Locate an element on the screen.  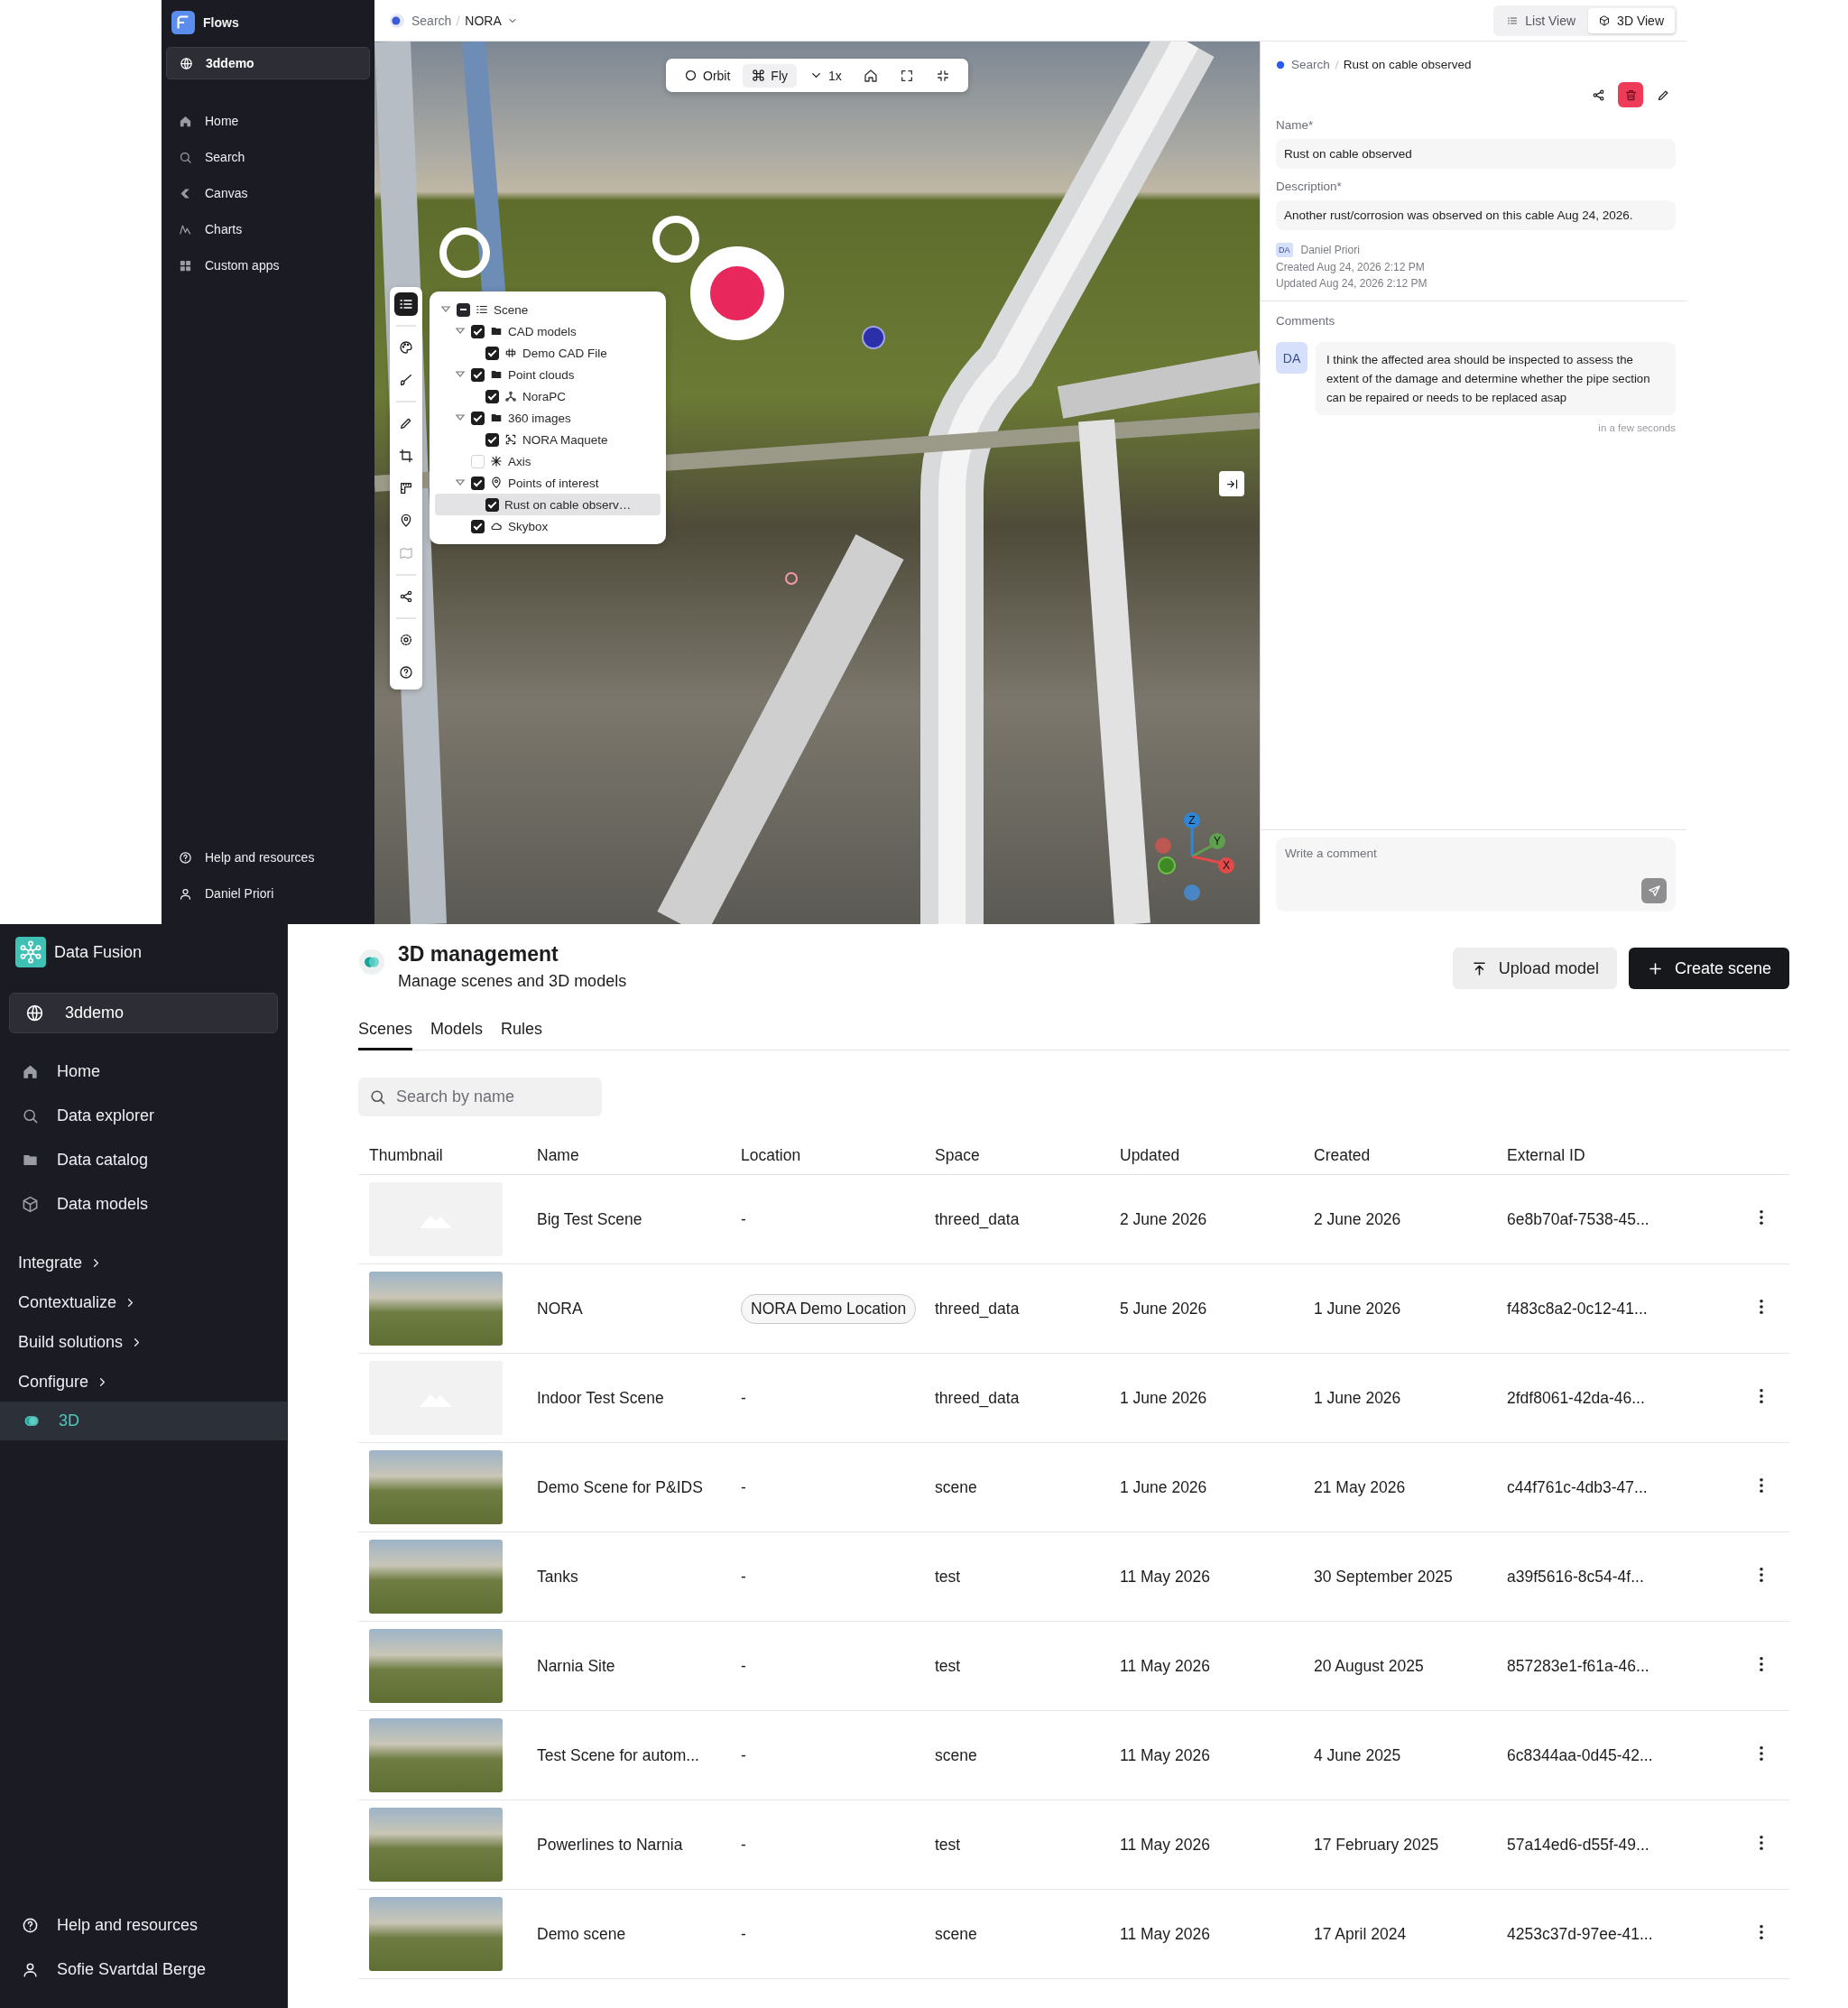
sidebar-item: Canvas is located at coordinates (268, 193).